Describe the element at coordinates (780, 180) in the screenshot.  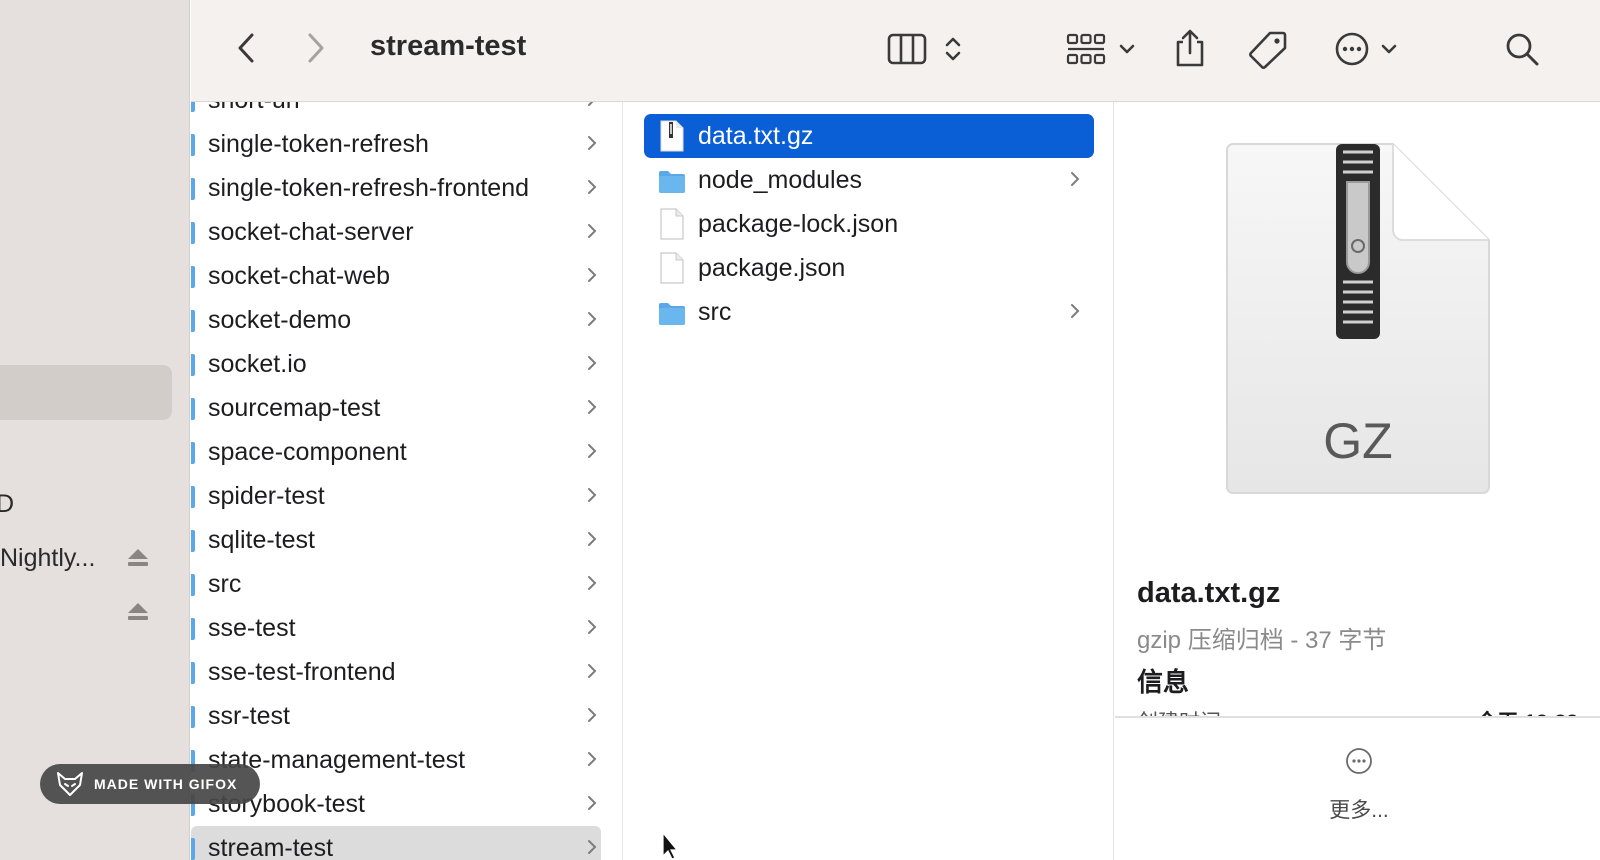
I see `file-name: node_modules` at that location.